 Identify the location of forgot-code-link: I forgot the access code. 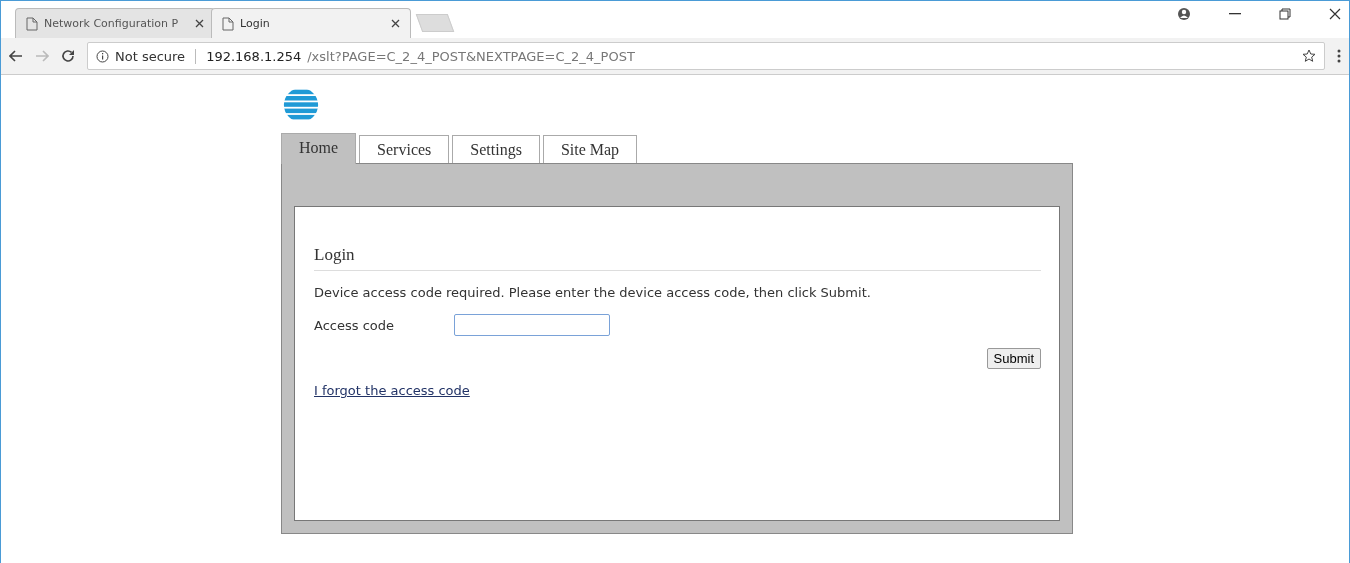
(392, 390).